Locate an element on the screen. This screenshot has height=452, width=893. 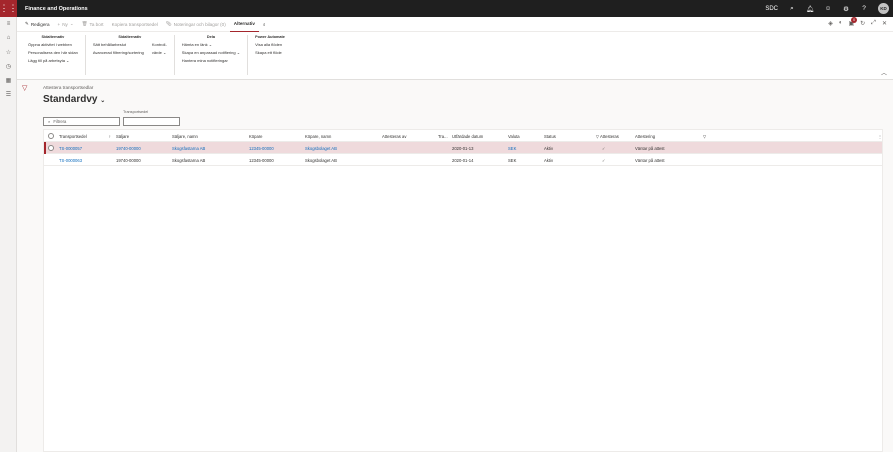
cell-datum: 2020-01-14 is located at coordinates (463, 160).